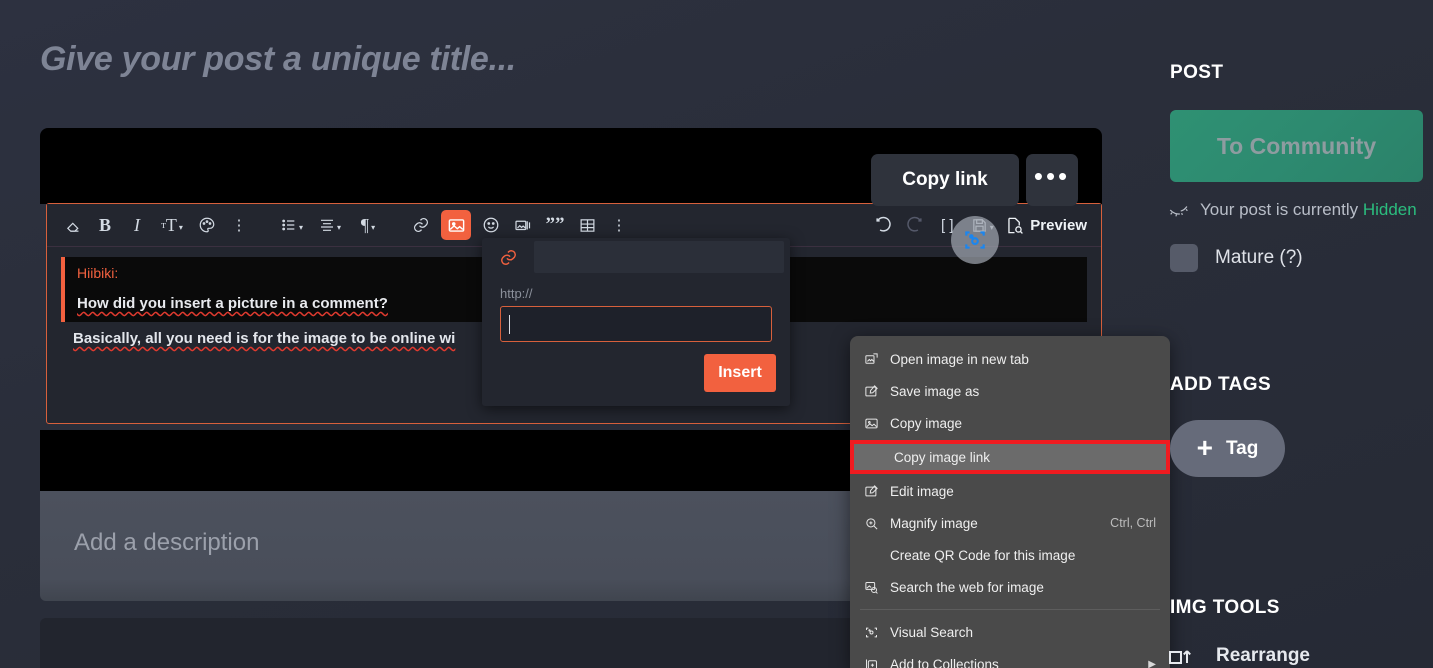  Describe the element at coordinates (945, 180) in the screenshot. I see `copy-link-button: Copy link` at that location.